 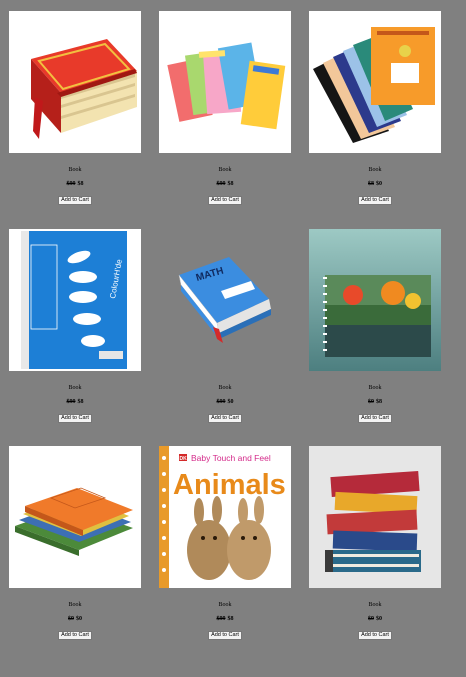 I want to click on product-image: DK Baby Touch and Feel Animals, so click(x=225, y=517).